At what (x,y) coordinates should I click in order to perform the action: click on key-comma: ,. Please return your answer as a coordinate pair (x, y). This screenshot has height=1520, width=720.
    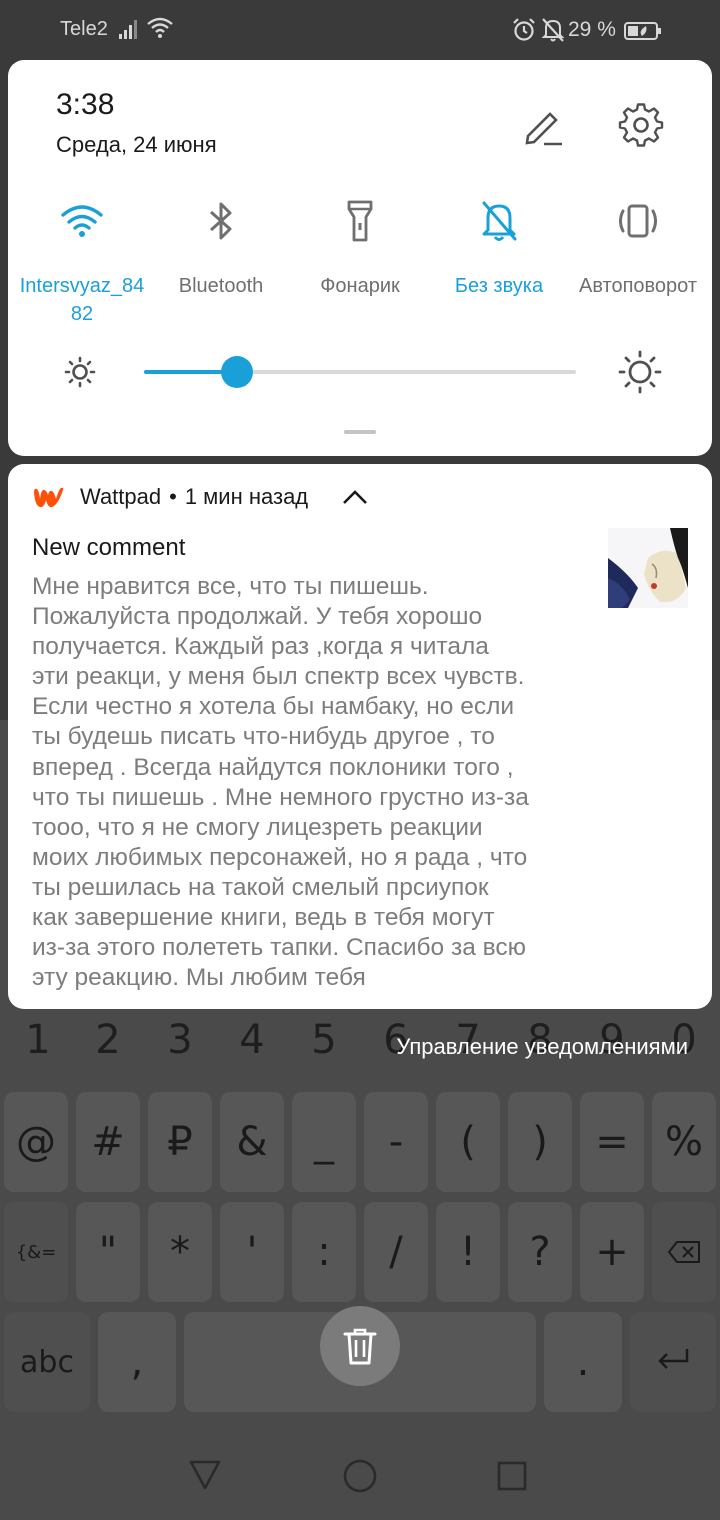
    Looking at the image, I should click on (137, 1362).